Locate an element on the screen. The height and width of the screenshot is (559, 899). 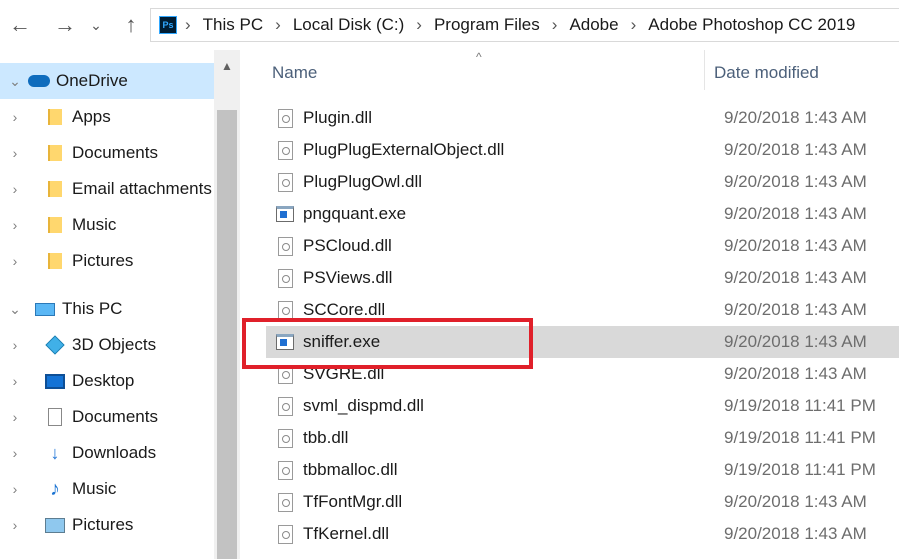
sidebar-item-music: › ♪ Music is located at coordinates (107, 489).